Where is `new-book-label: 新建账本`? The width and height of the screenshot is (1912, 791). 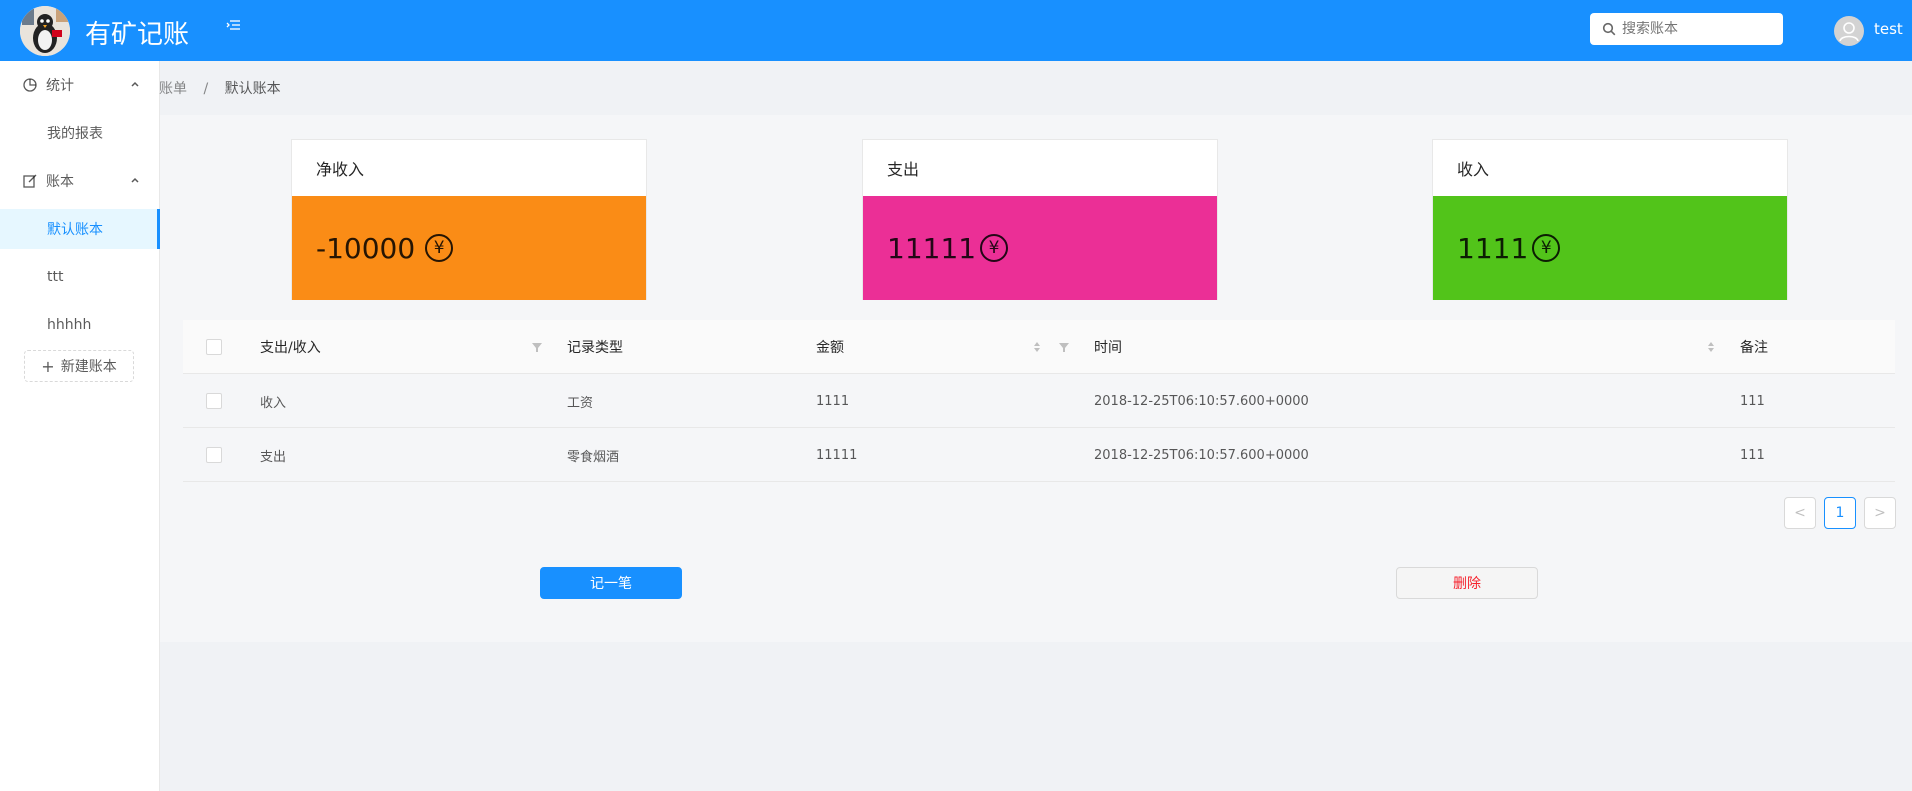 new-book-label: 新建账本 is located at coordinates (88, 367).